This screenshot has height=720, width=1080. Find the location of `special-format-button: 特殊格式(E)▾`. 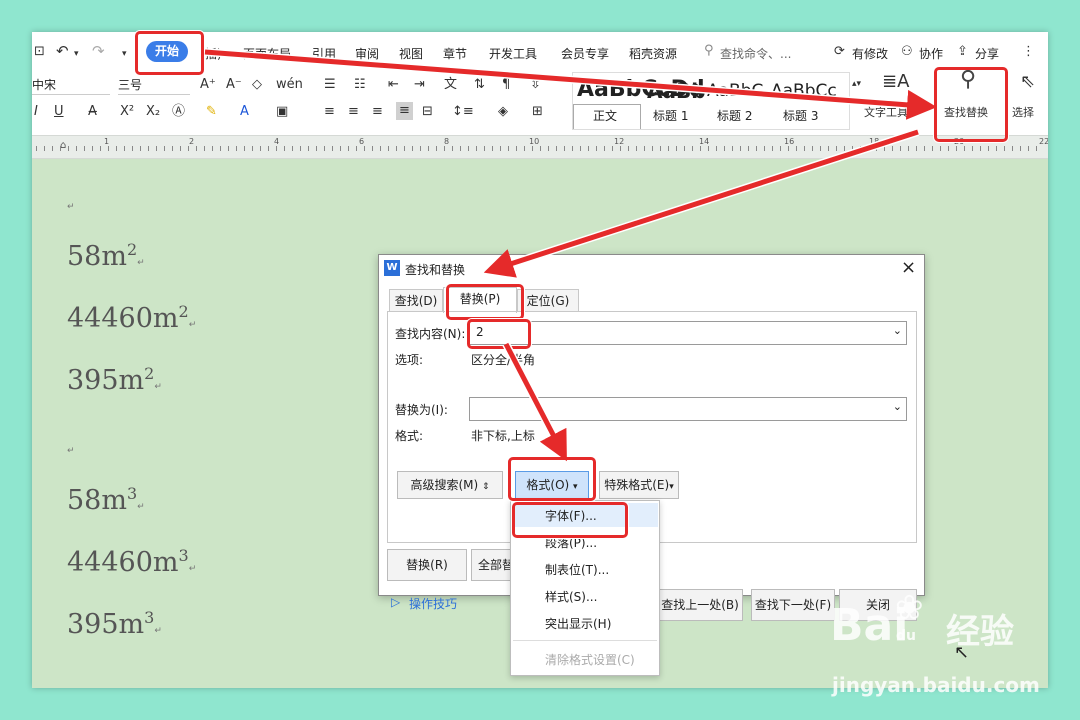

special-format-button: 特殊格式(E)▾ is located at coordinates (639, 485).